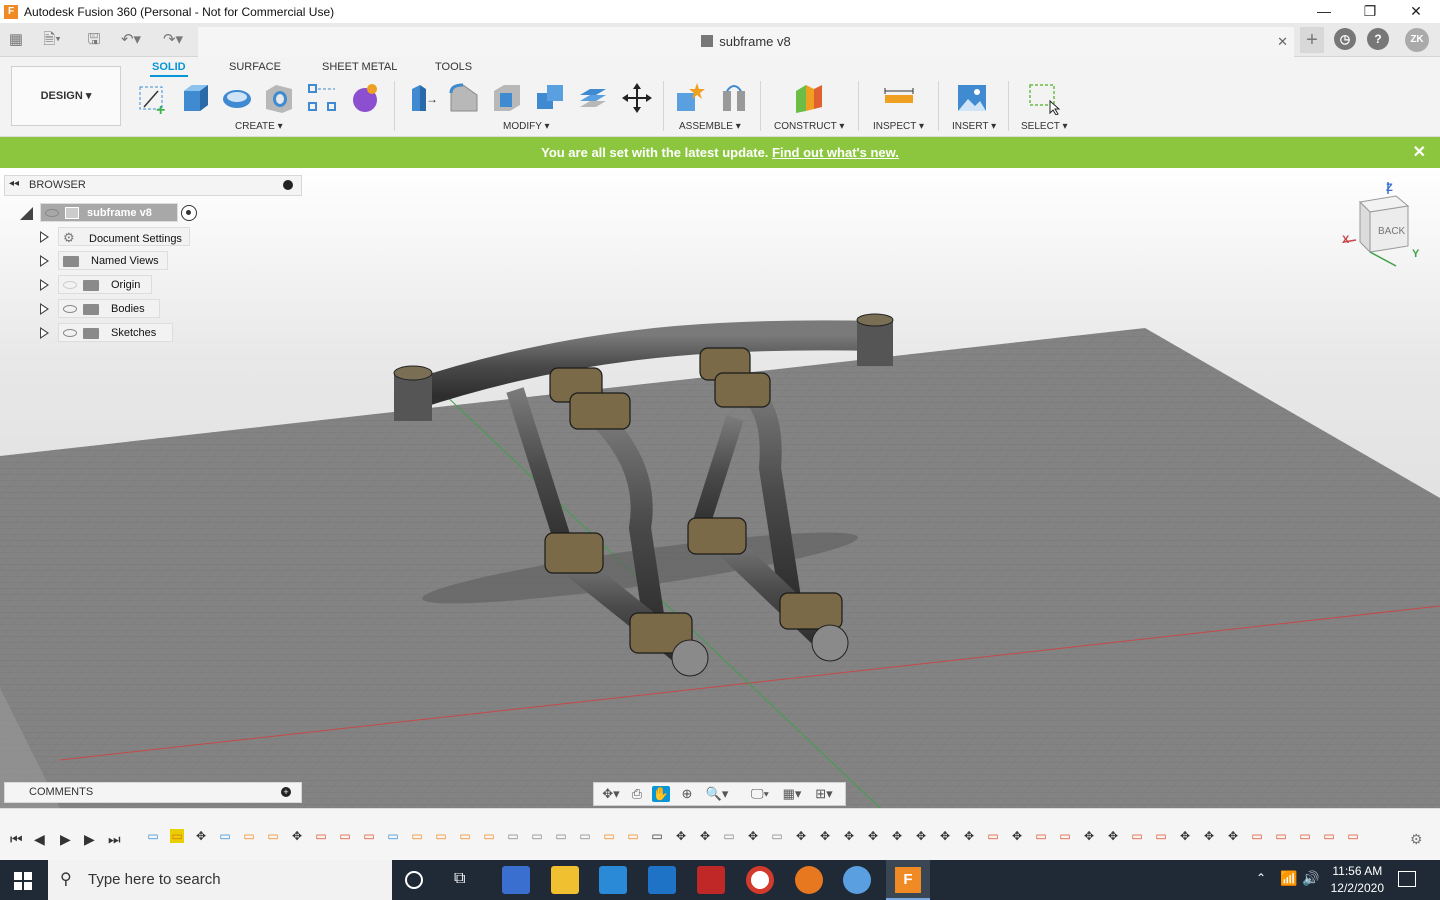 The height and width of the screenshot is (900, 1440). Describe the element at coordinates (66, 96) in the screenshot. I see `workspace-switcher: DESIGN ▾` at that location.